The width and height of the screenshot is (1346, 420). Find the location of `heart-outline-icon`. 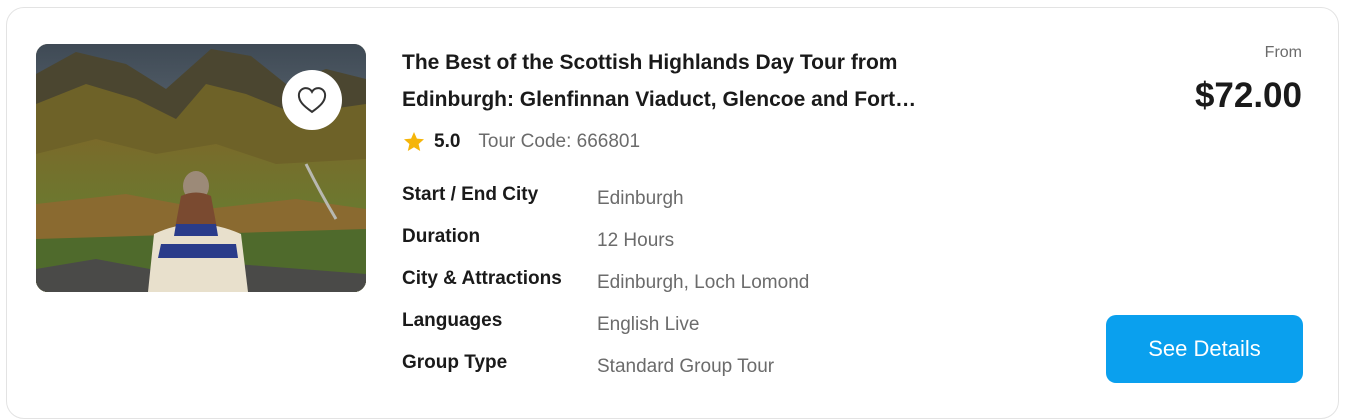

heart-outline-icon is located at coordinates (312, 100).